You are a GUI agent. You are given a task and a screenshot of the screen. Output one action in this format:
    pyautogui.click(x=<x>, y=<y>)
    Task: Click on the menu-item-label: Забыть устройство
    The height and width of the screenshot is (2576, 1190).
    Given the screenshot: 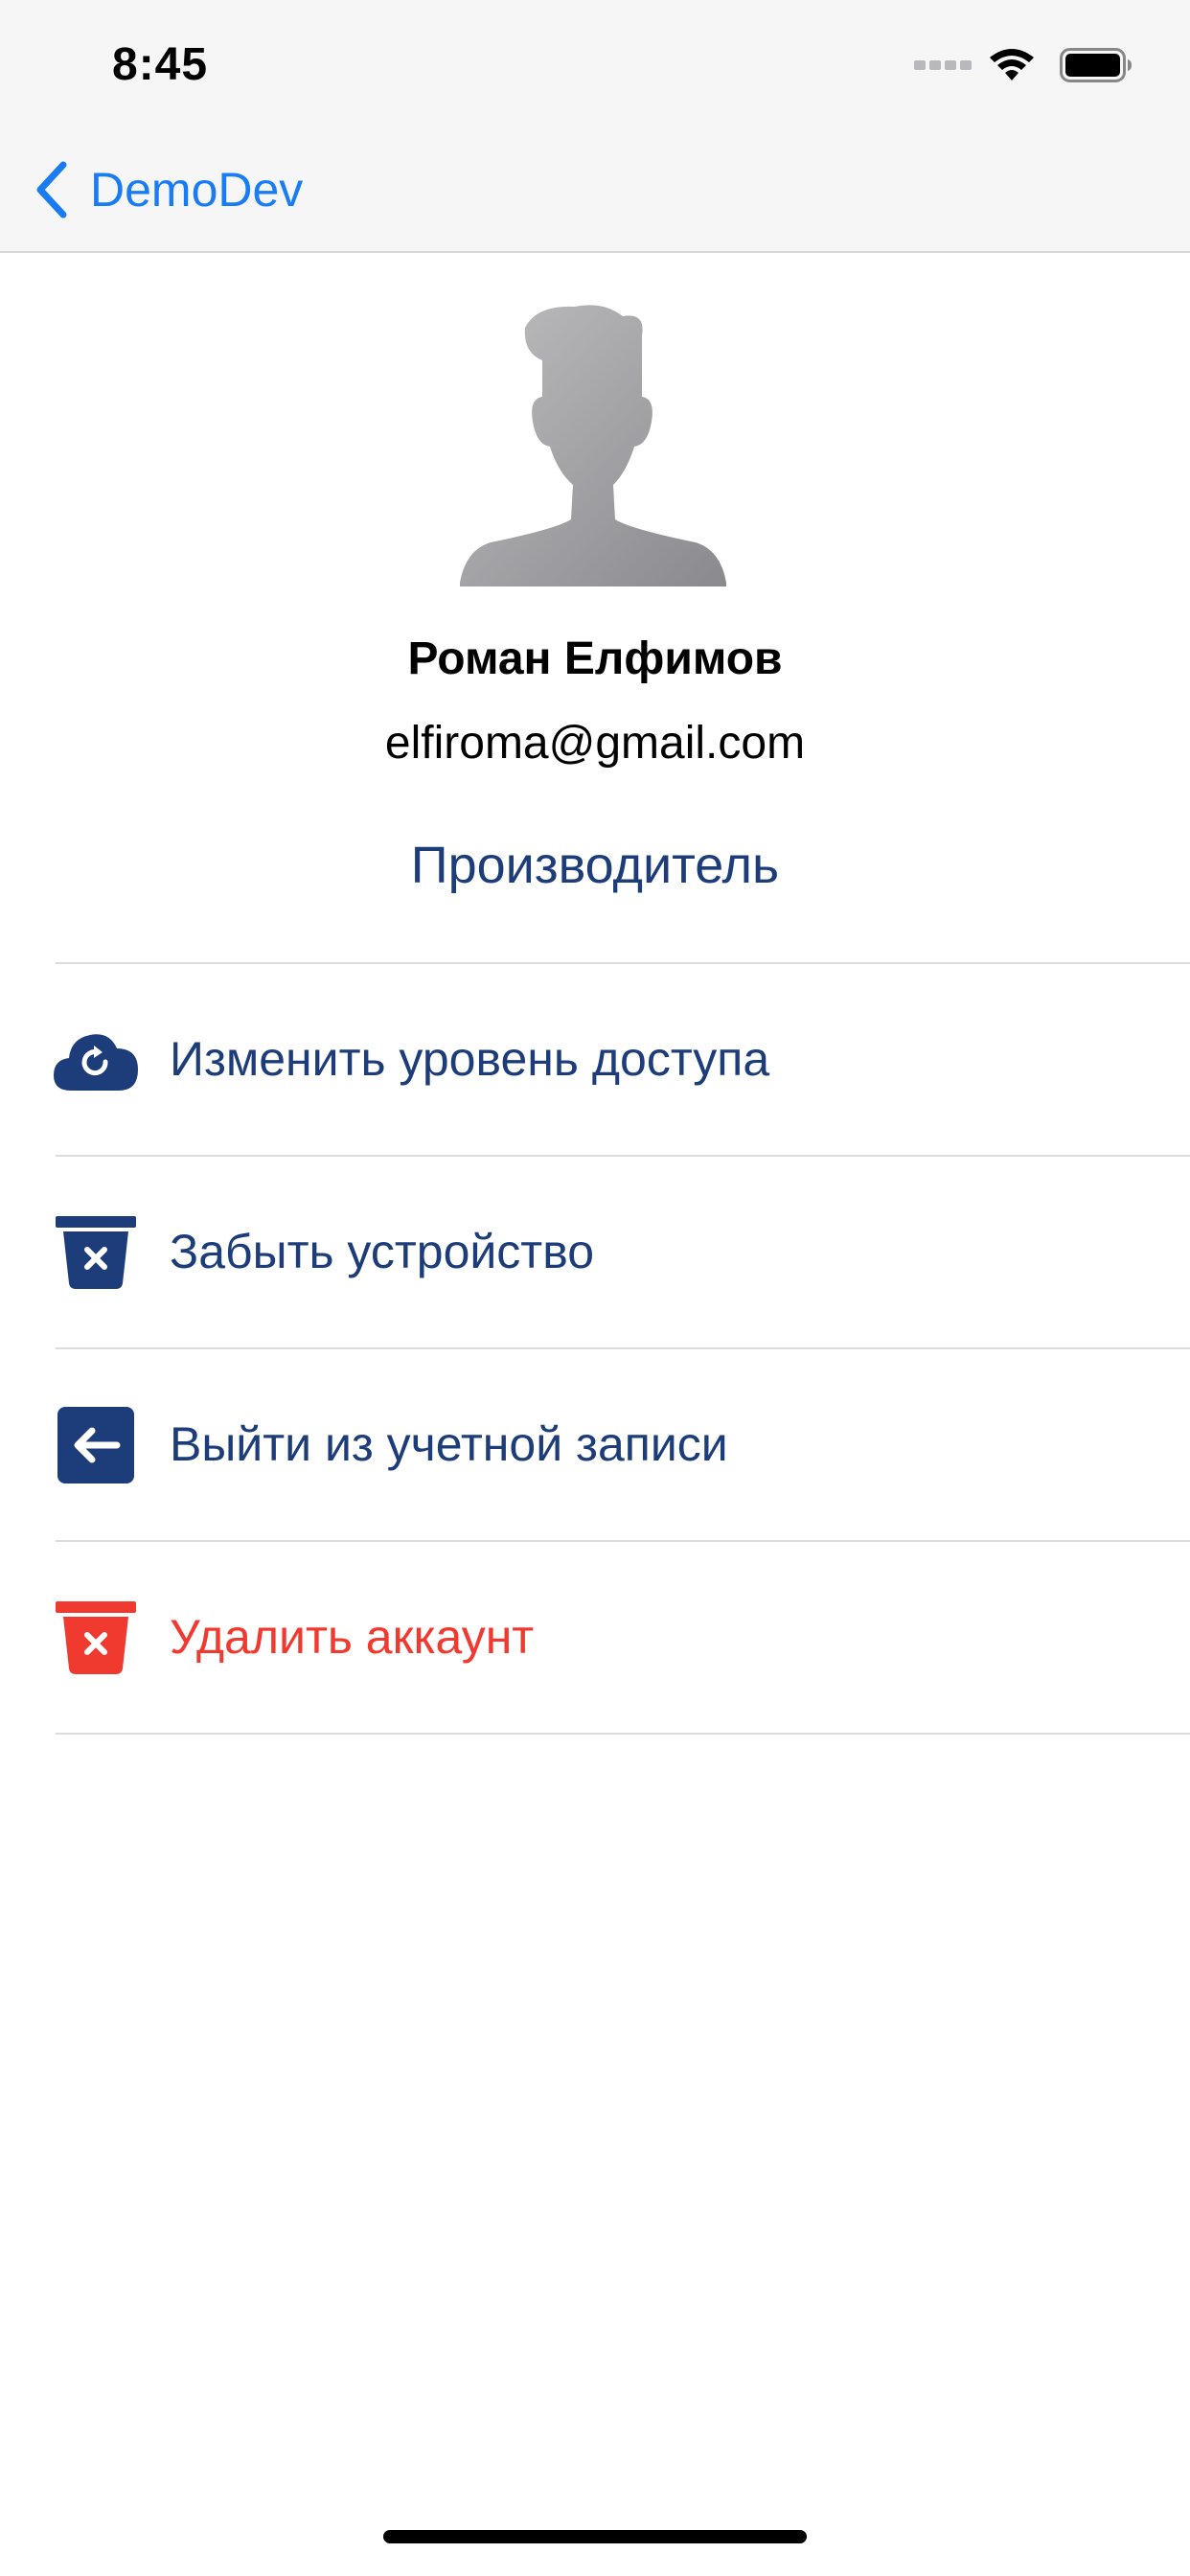 What is the action you would take?
    pyautogui.click(x=382, y=1251)
    